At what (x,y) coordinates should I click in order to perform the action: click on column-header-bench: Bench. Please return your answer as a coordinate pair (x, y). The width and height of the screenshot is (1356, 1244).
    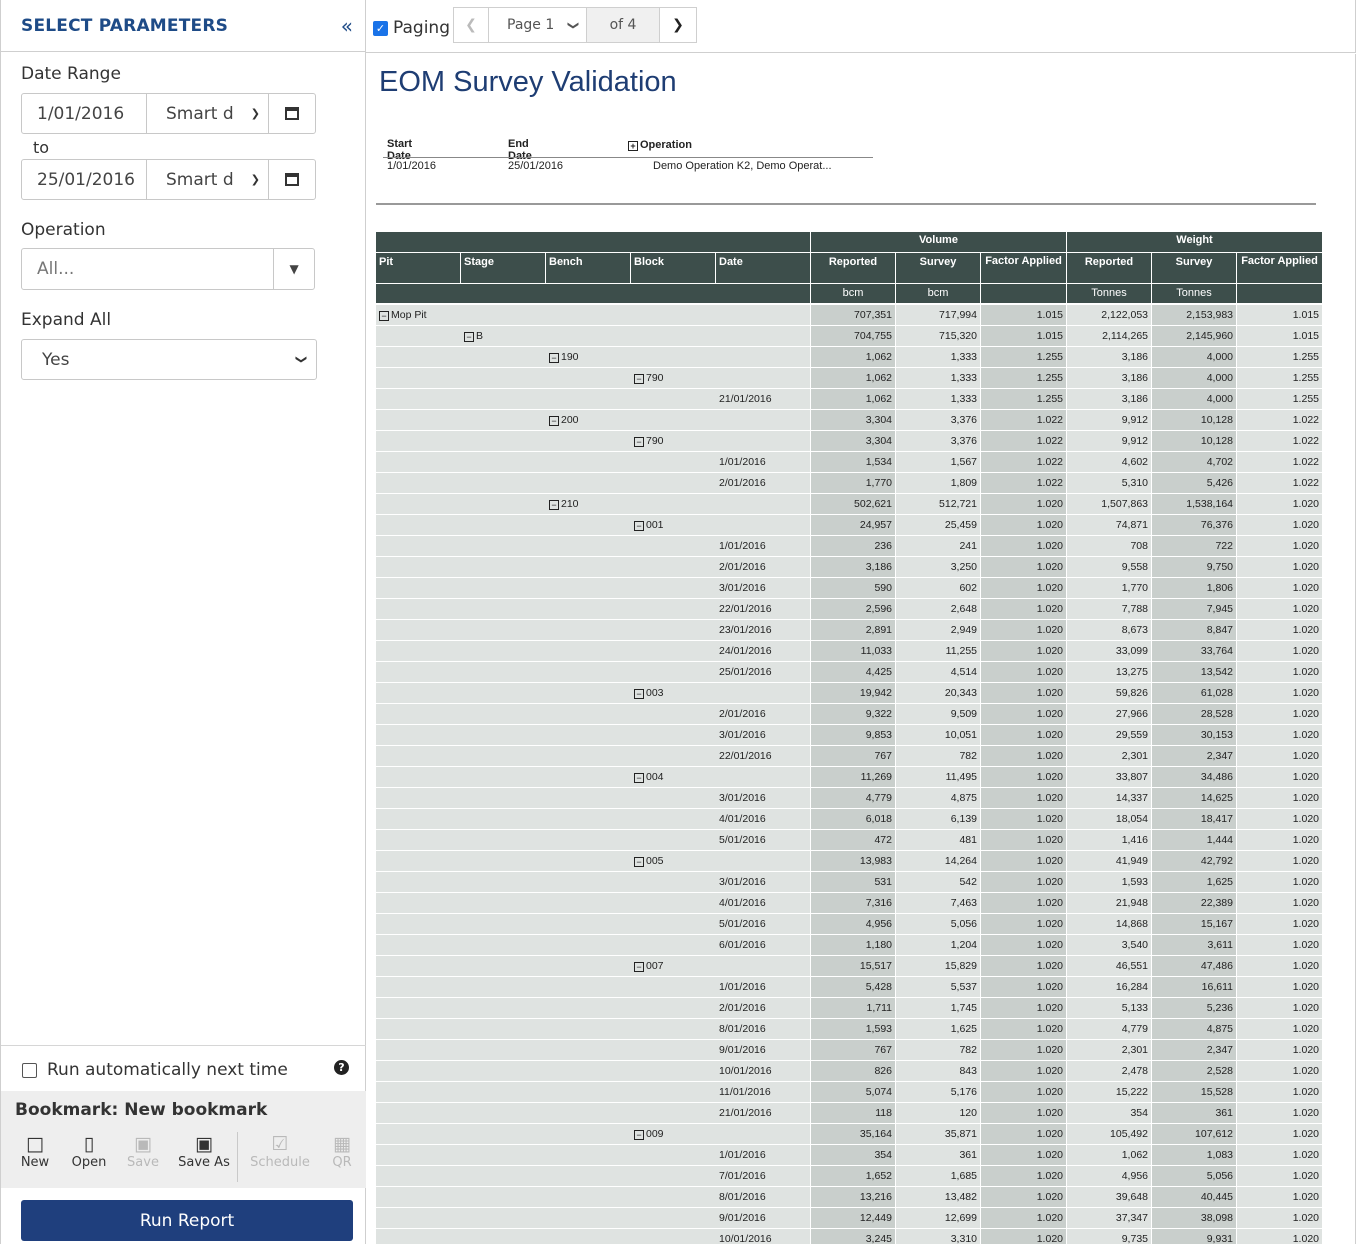
    Looking at the image, I should click on (588, 268).